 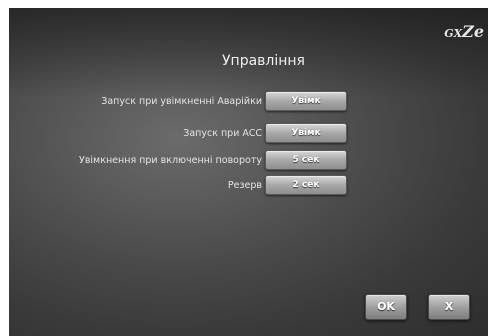 I want to click on logo-mark: Ze, so click(x=473, y=31).